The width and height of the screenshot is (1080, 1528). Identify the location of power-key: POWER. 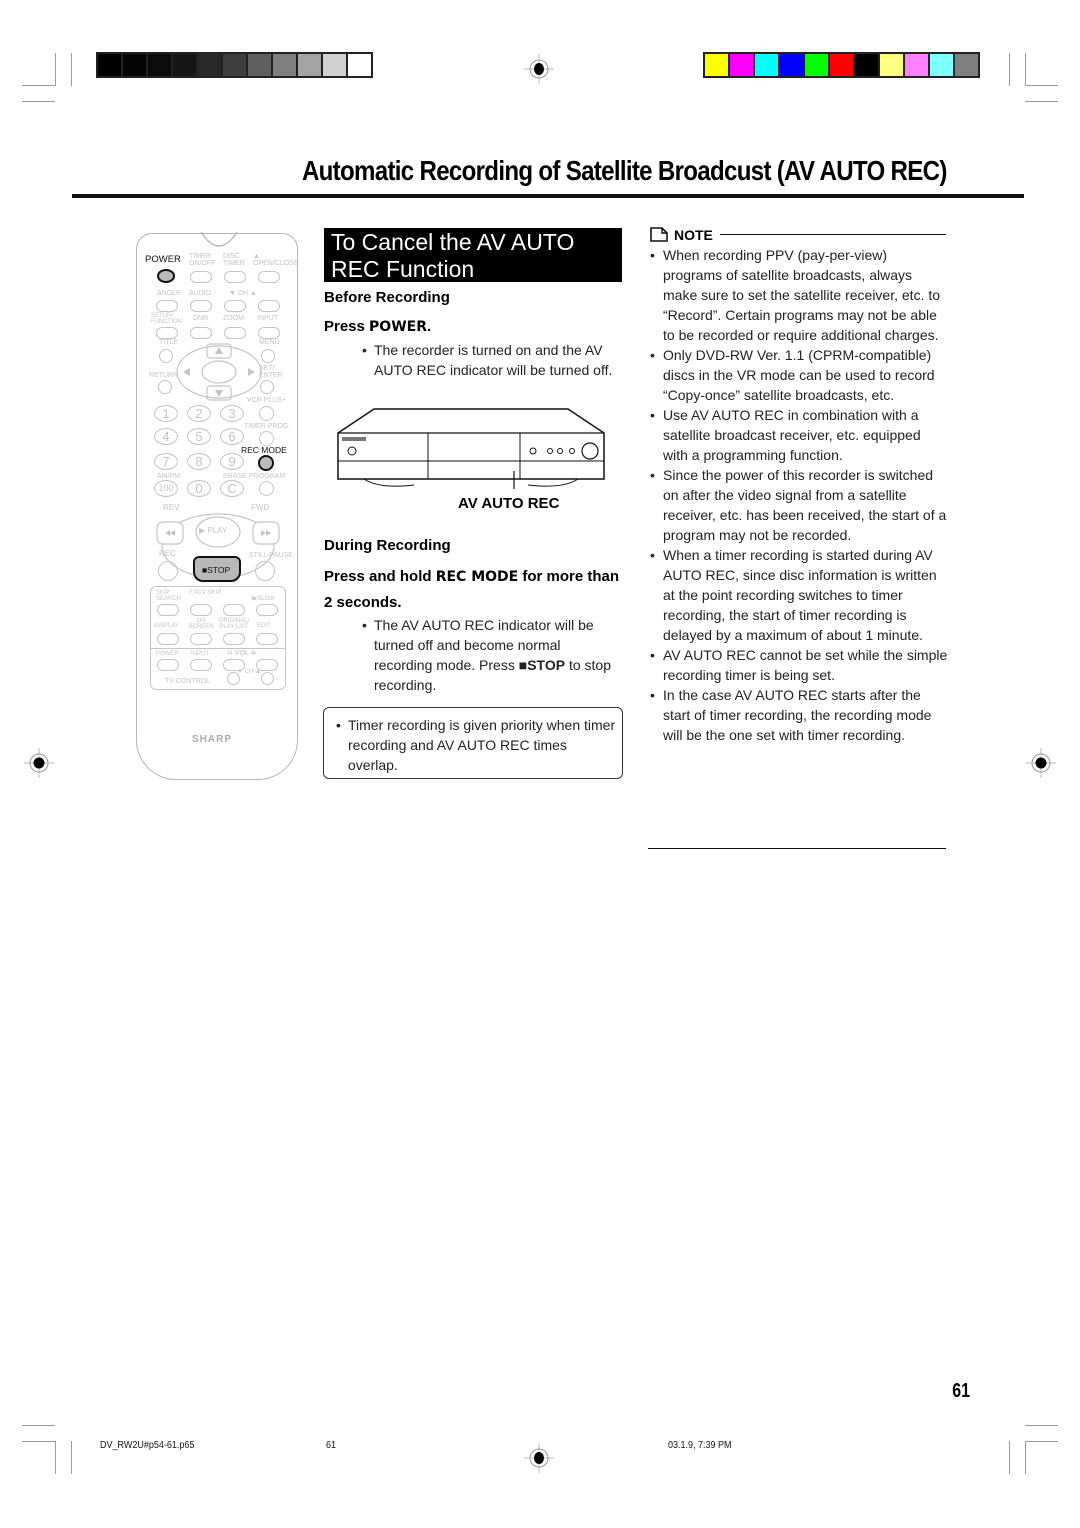
(398, 327).